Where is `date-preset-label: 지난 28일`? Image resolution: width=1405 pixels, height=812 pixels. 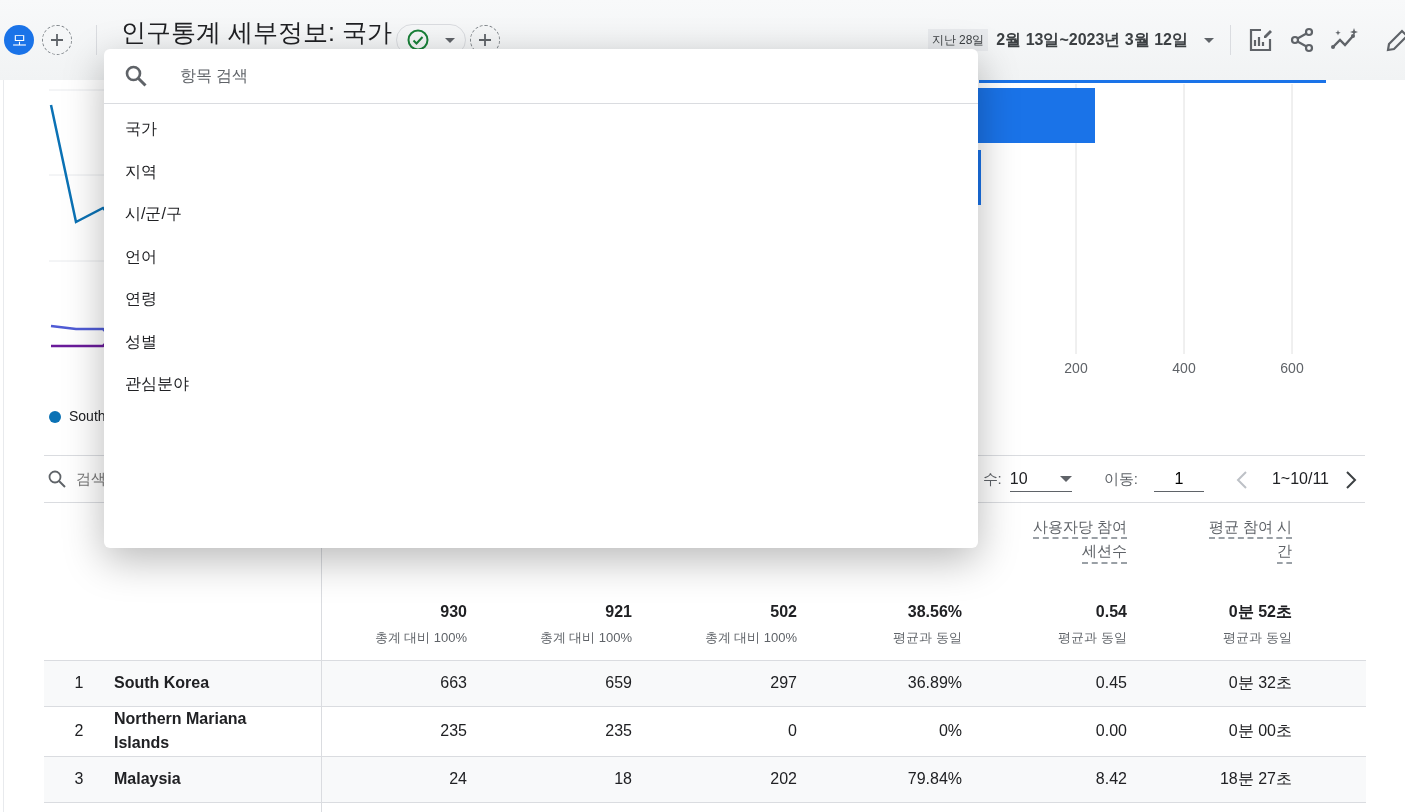
date-preset-label: 지난 28일 is located at coordinates (958, 40).